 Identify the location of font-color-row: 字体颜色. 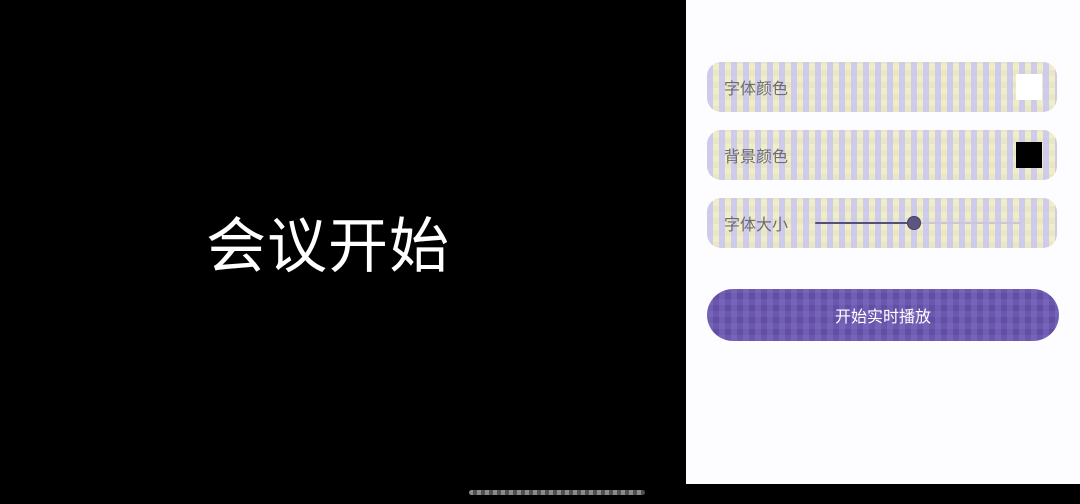
(882, 87).